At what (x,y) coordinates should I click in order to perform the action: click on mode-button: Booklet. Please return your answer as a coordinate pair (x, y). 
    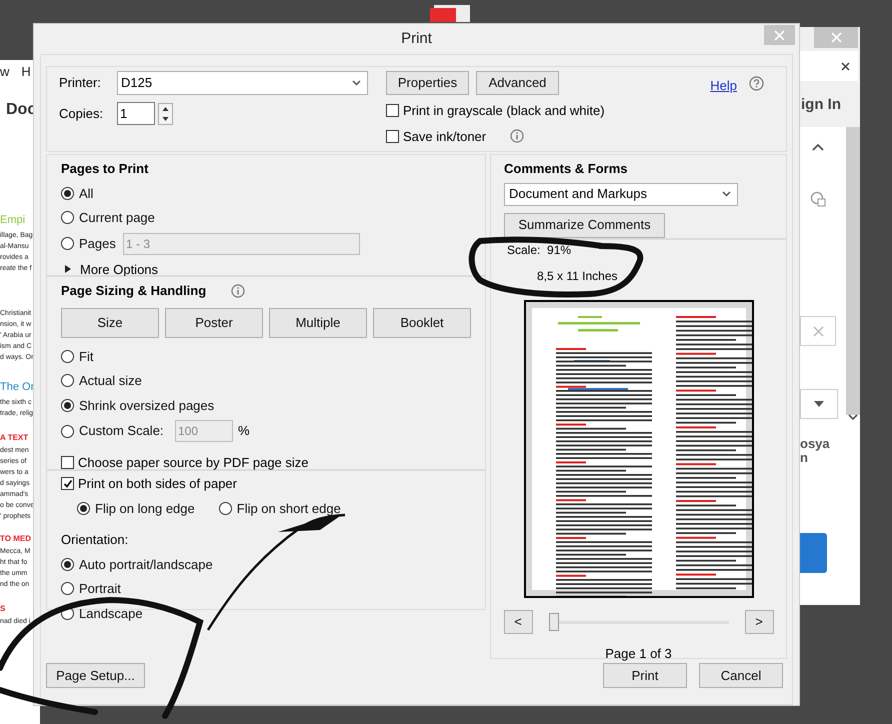
    Looking at the image, I should click on (422, 323).